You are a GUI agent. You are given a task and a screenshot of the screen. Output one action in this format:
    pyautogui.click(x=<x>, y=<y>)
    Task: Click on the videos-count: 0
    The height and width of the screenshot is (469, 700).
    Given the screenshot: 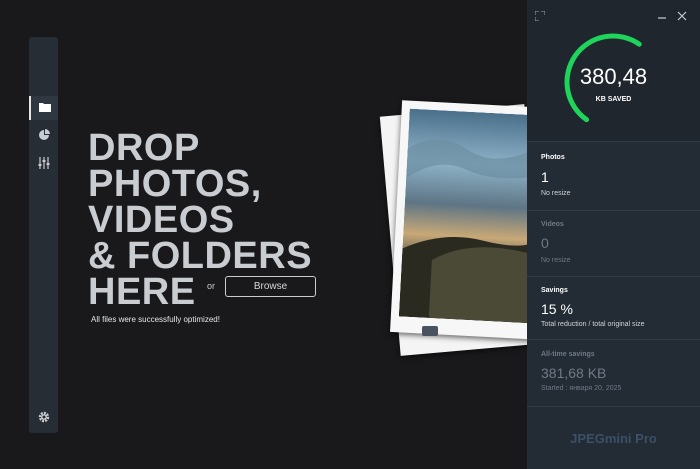 What is the action you would take?
    pyautogui.click(x=545, y=243)
    